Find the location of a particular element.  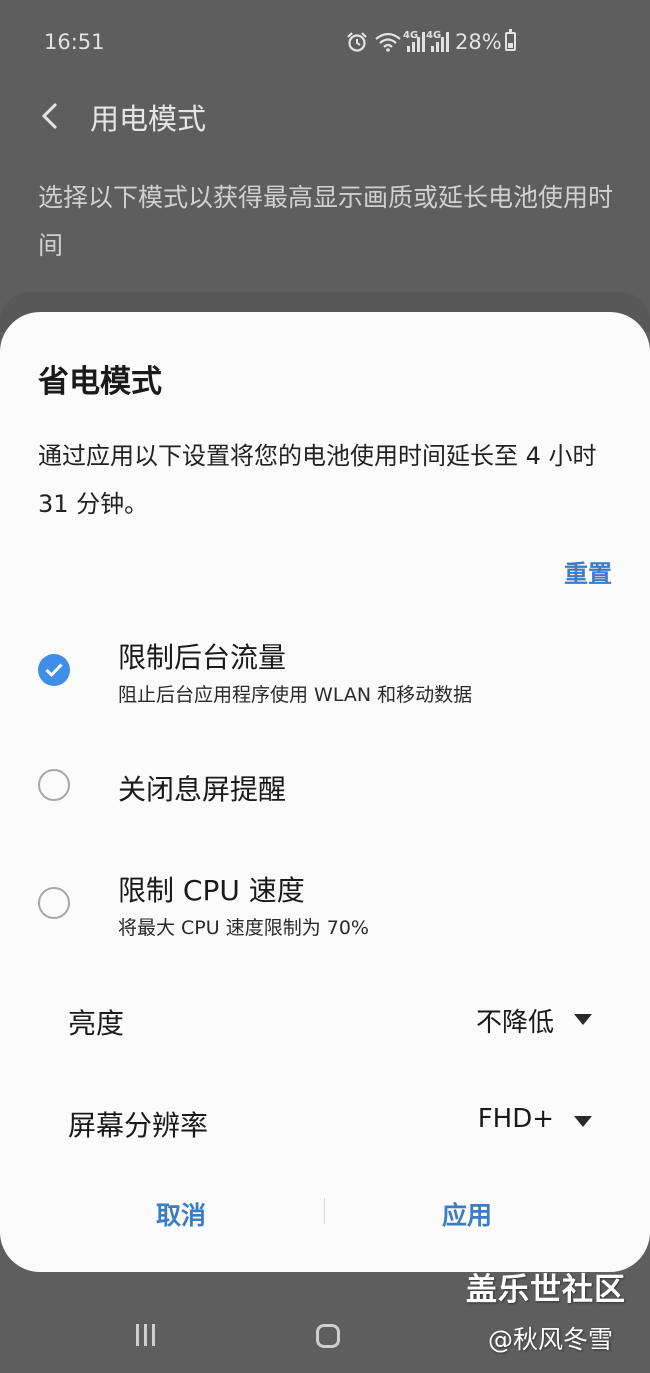

option-limit-cpu-speed: 限制 CPU 速度 将最大 CPU 速度限制为 70% is located at coordinates (325, 907).